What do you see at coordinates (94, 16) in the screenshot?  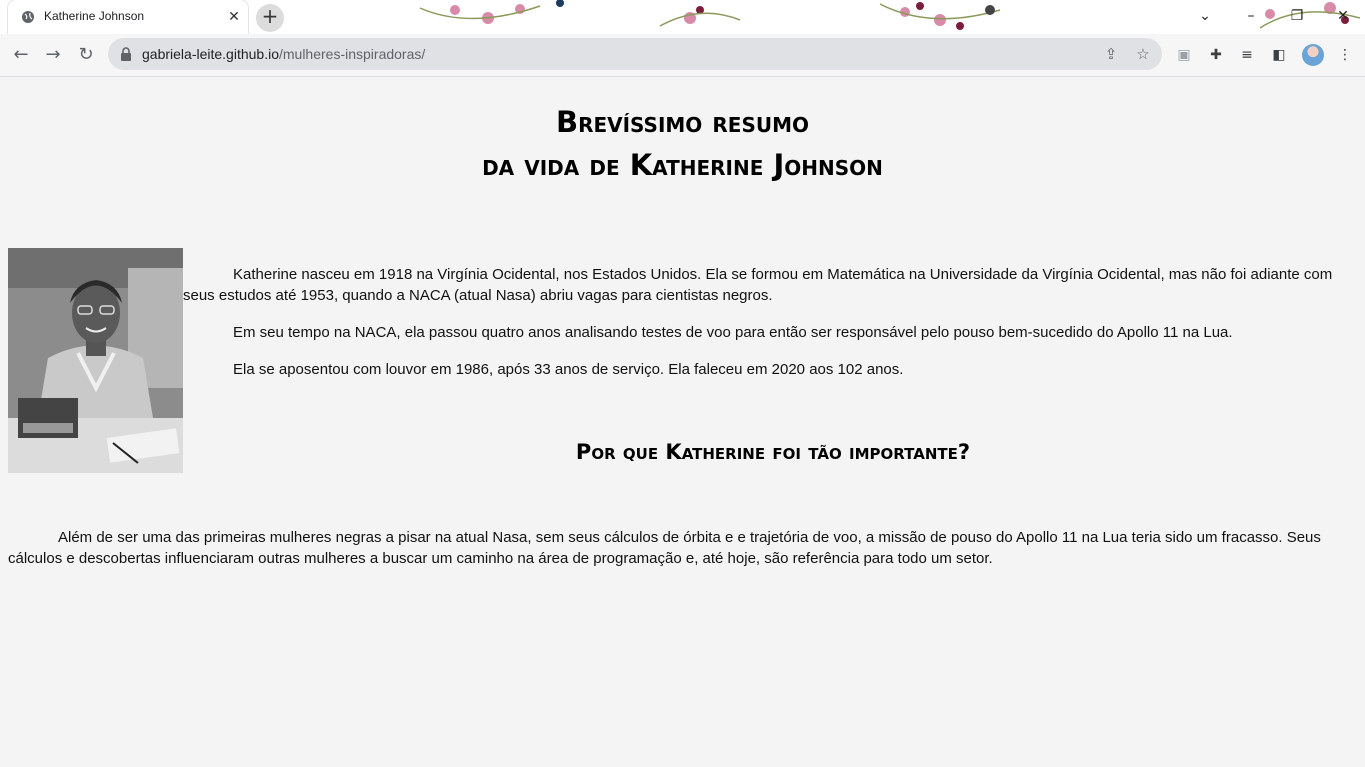 I see `tab-title: Katherine Johnson` at bounding box center [94, 16].